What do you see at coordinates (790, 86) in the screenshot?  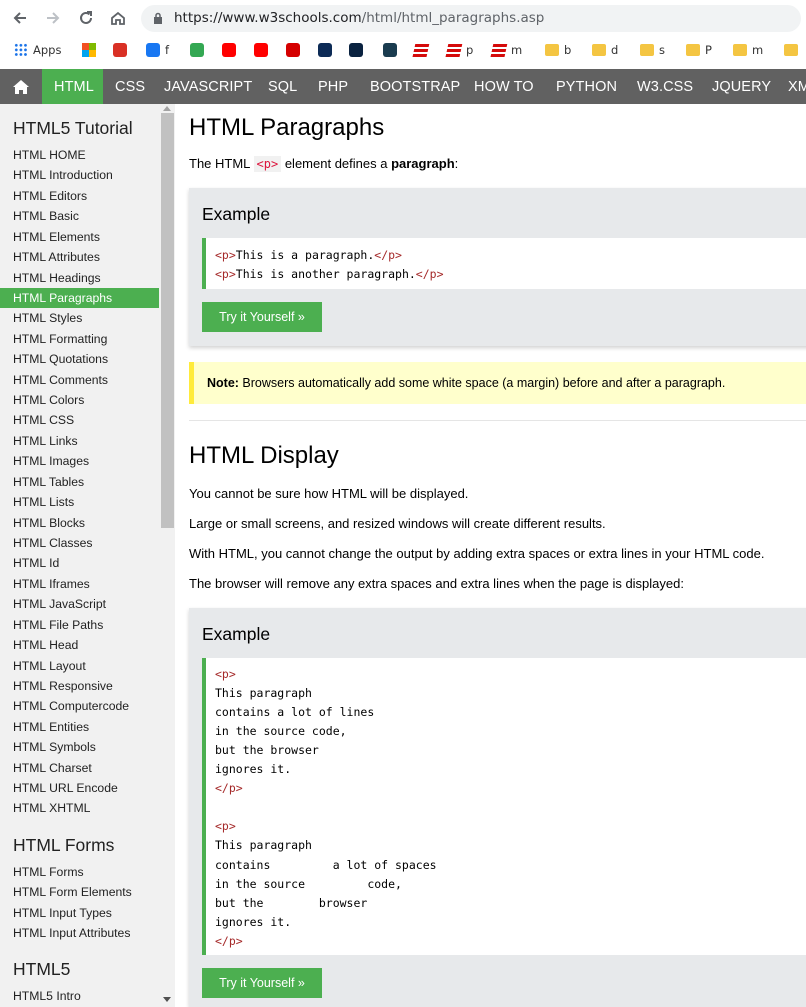 I see `nav-item-xm: XM` at bounding box center [790, 86].